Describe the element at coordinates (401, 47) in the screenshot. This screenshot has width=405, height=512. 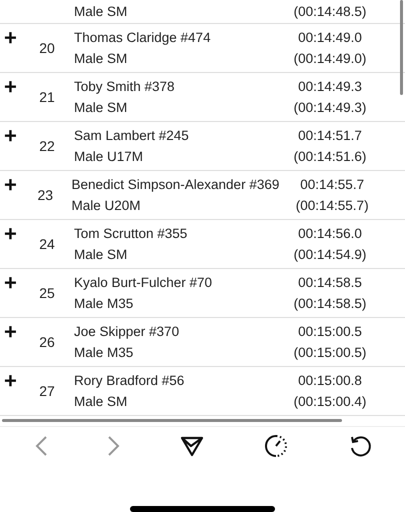
I see `vertical-scrollbar` at that location.